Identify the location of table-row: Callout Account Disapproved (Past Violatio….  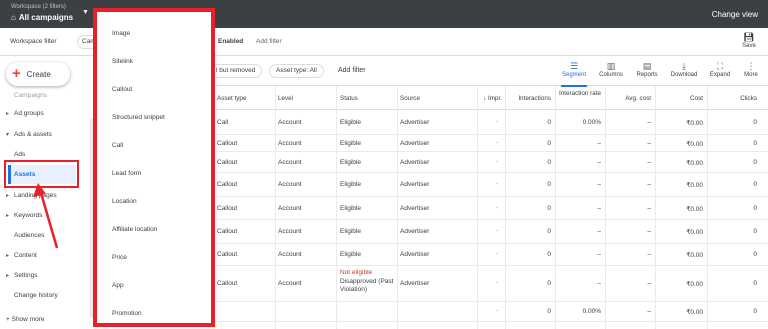
(491, 284).